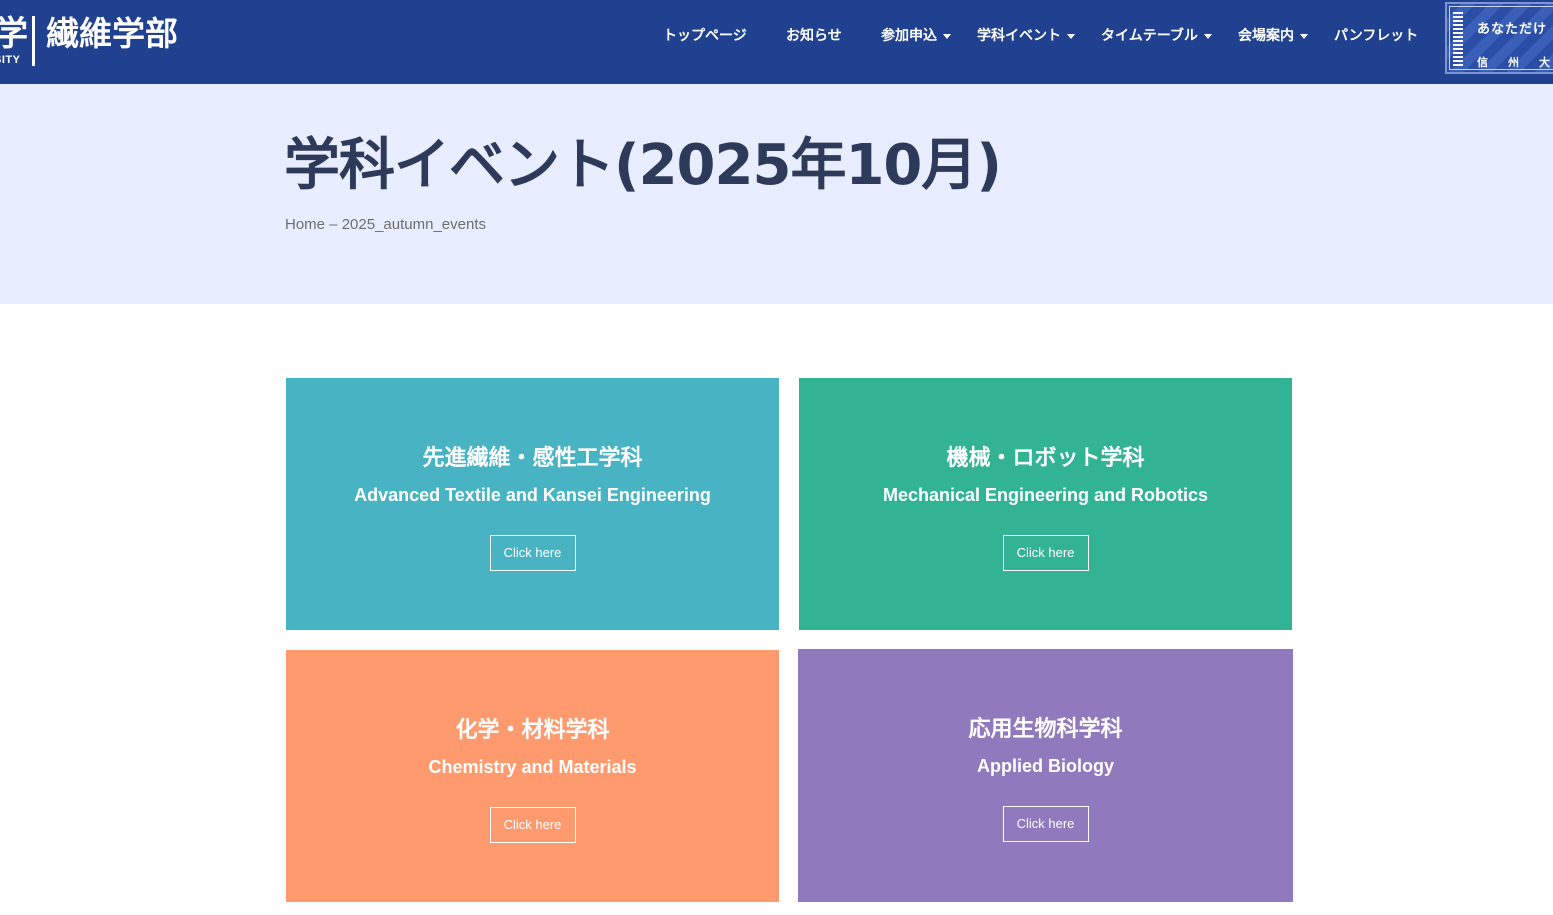 The image size is (1553, 915). What do you see at coordinates (1149, 36) in the screenshot?
I see `nav-item-label: タイムテーブル` at bounding box center [1149, 36].